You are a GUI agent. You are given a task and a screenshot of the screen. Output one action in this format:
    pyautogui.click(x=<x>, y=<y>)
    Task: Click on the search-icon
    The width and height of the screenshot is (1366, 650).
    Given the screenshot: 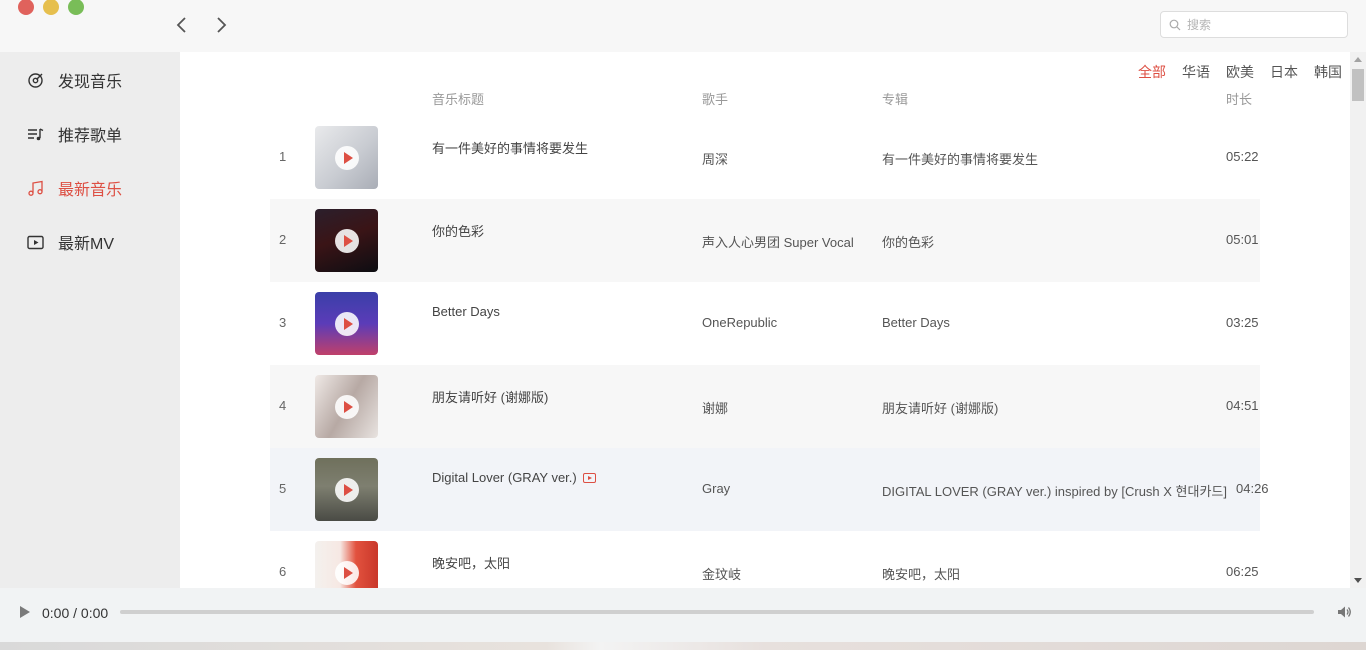 What is the action you would take?
    pyautogui.click(x=1175, y=24)
    